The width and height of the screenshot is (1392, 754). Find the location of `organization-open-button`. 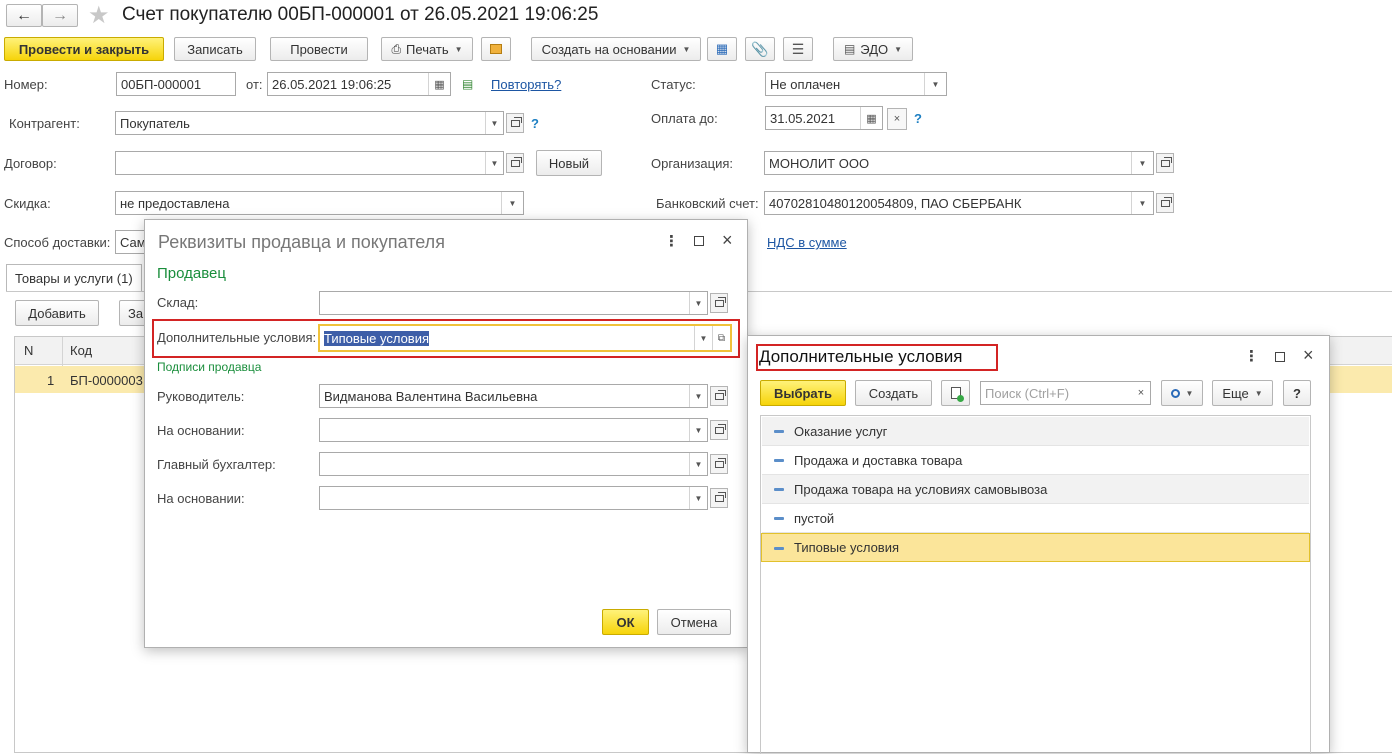

organization-open-button is located at coordinates (1165, 163).